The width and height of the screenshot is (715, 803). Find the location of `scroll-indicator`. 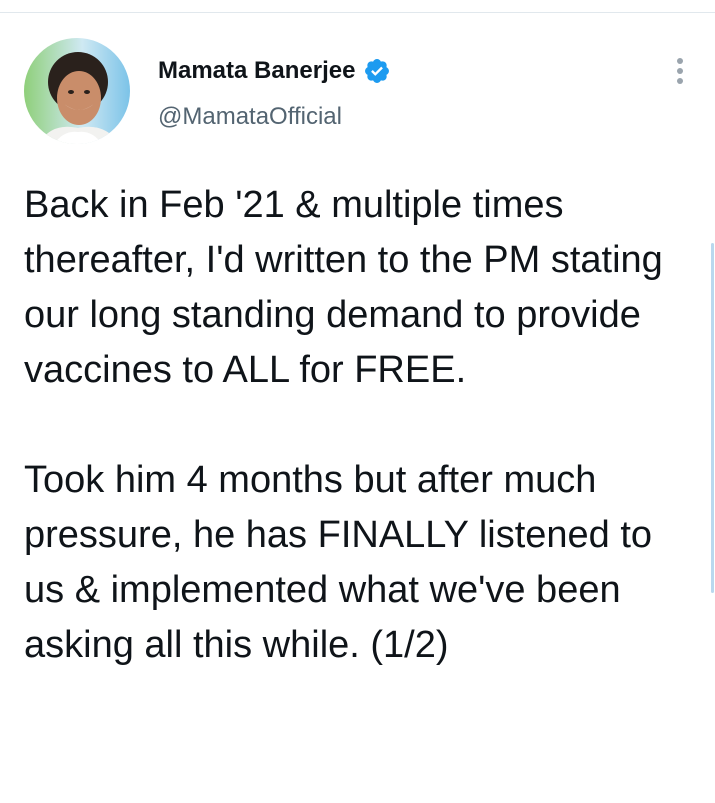

scroll-indicator is located at coordinates (712, 418).